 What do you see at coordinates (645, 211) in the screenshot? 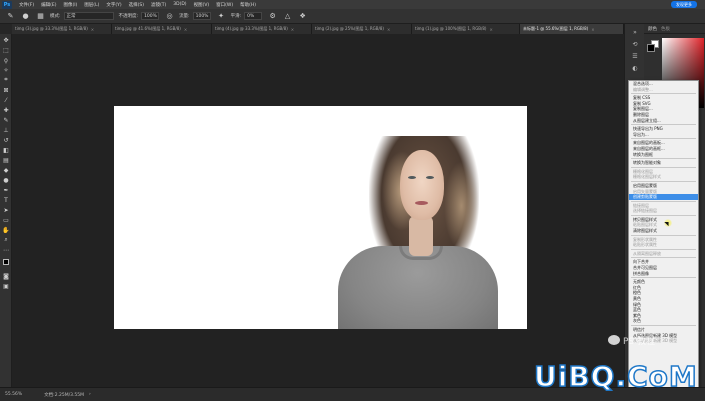
I see `context-menu-item: 选择链接图层` at bounding box center [645, 211].